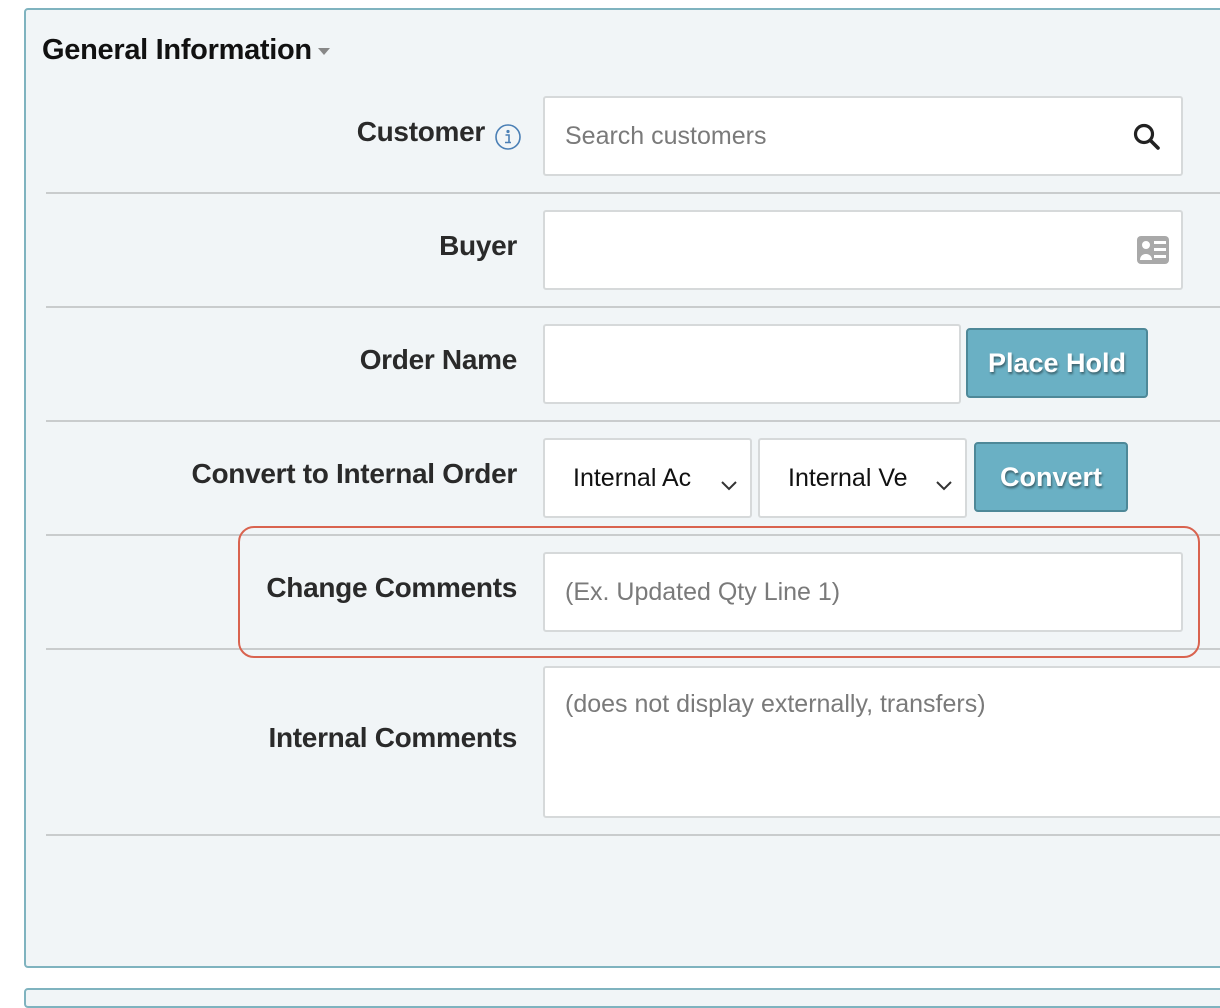  I want to click on order-name-input, so click(752, 364).